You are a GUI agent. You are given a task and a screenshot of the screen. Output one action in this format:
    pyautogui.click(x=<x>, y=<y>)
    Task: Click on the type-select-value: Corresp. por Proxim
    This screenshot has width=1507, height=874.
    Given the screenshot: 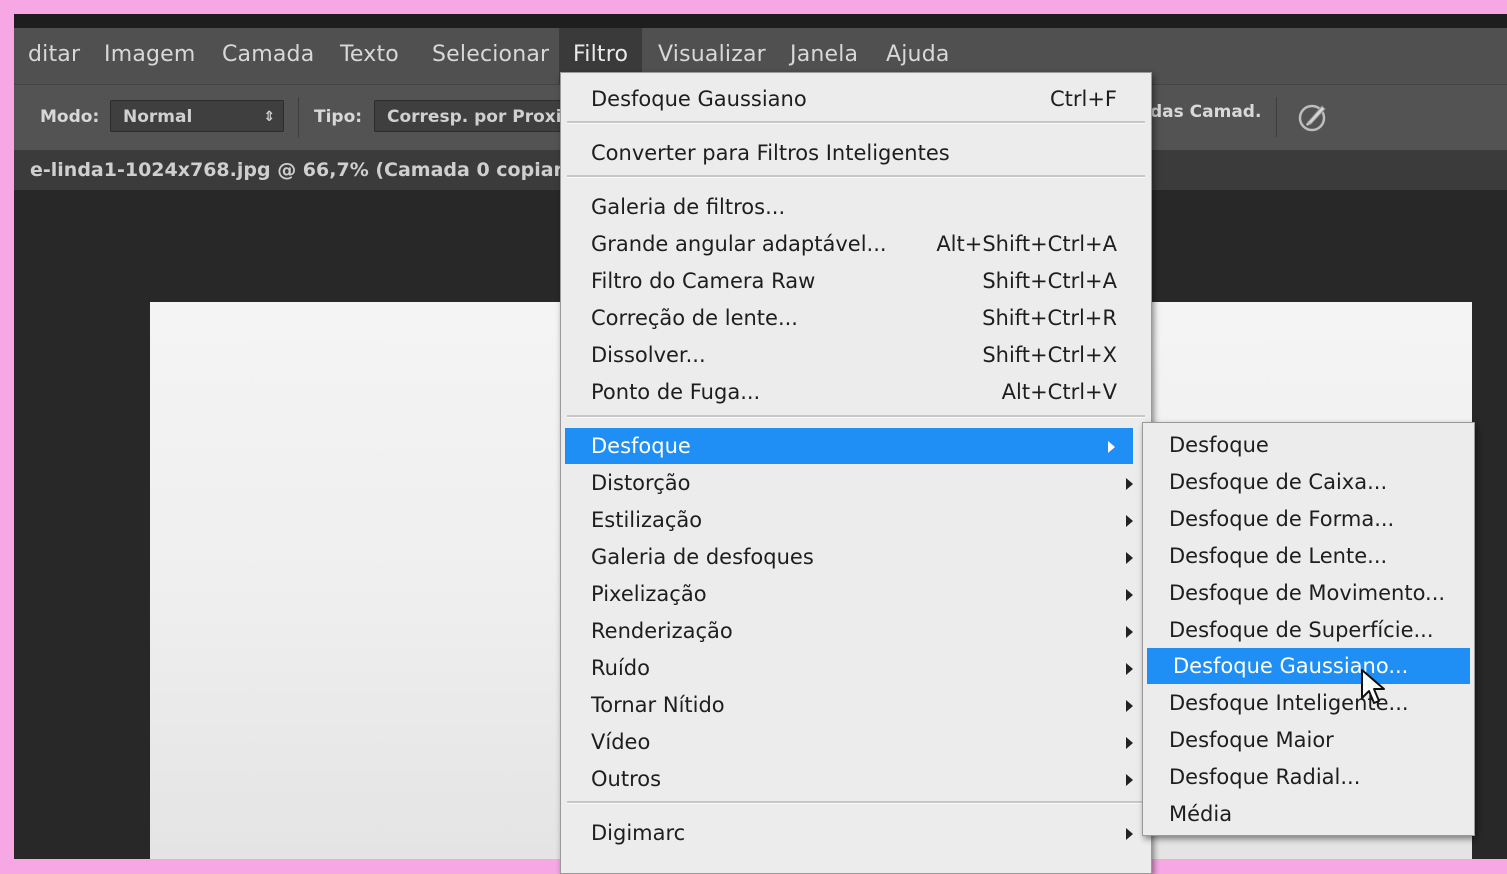 What is the action you would take?
    pyautogui.click(x=480, y=117)
    